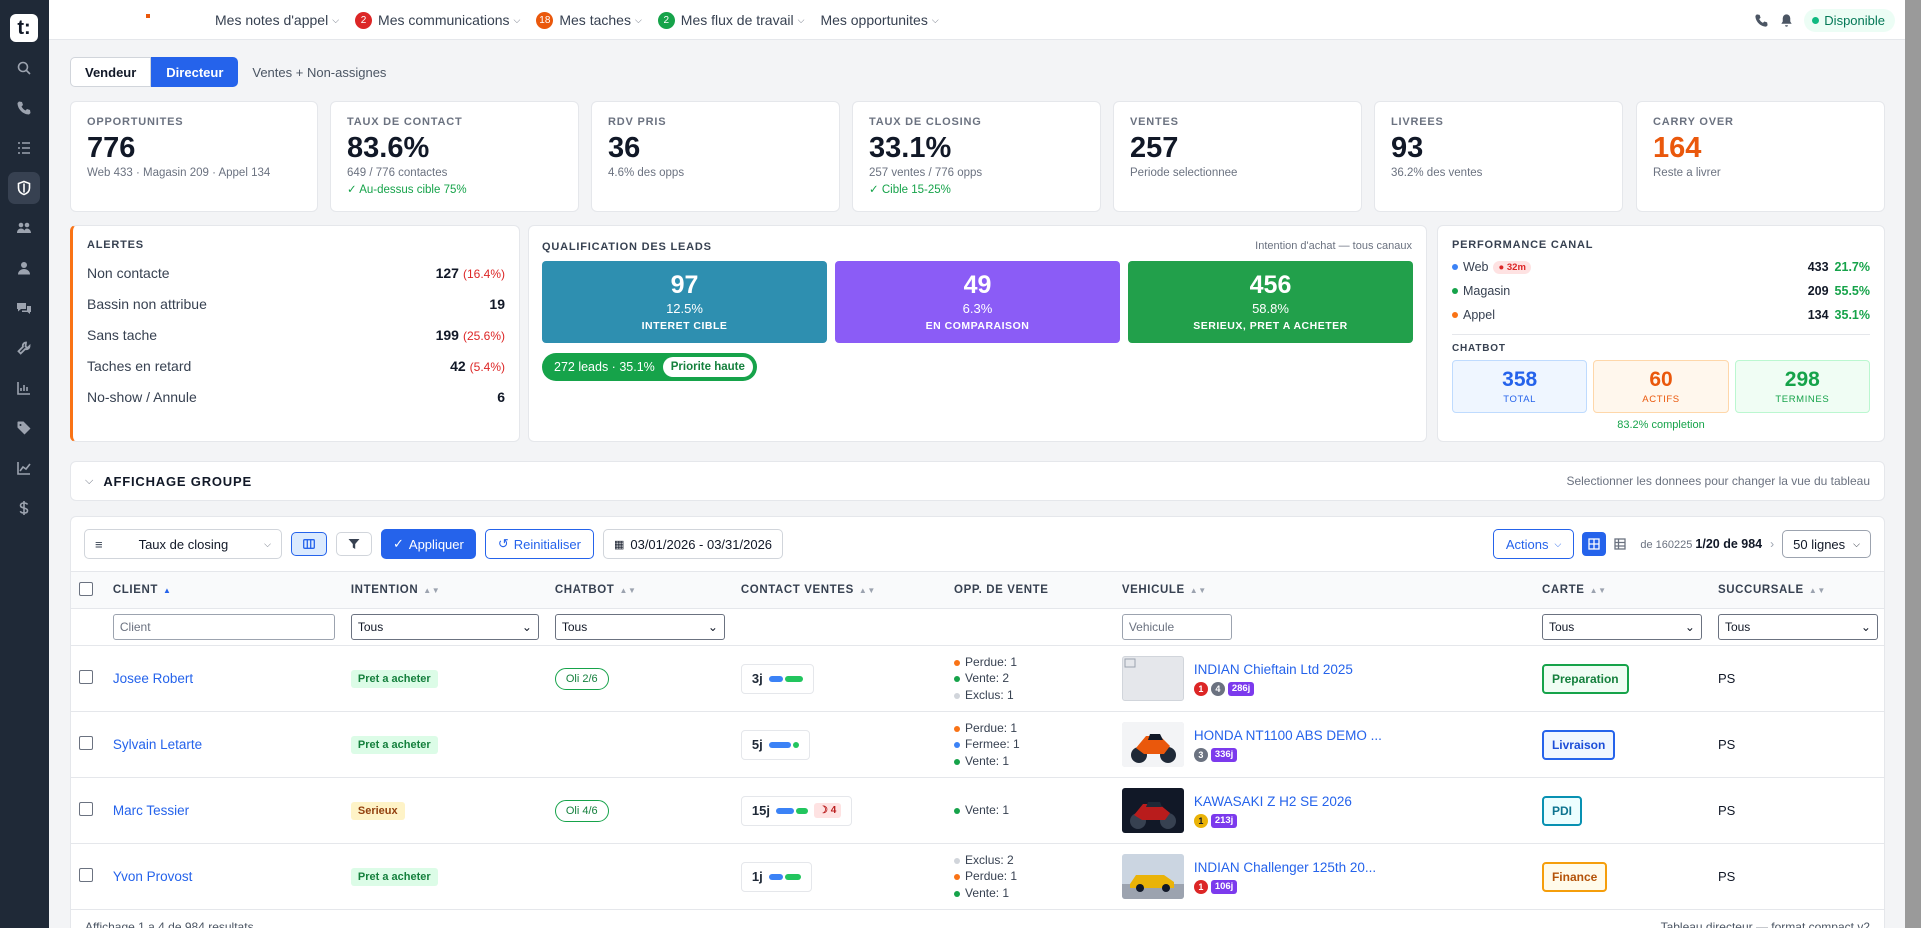 This screenshot has width=1921, height=928. Describe the element at coordinates (437, 20) in the screenshot. I see `nav-communications: 2 Mes communications ⌵` at that location.